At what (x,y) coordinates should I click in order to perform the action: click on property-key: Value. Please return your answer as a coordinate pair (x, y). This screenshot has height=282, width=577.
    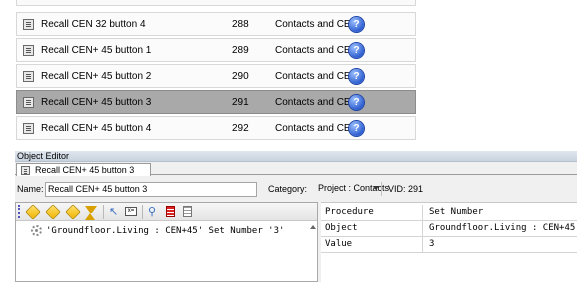
    Looking at the image, I should click on (339, 244).